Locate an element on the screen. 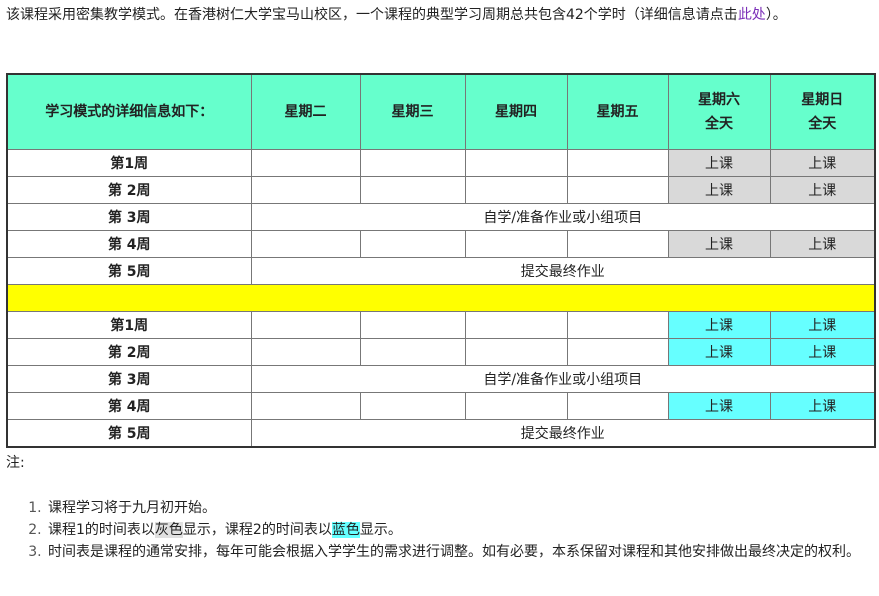 The image size is (879, 596). table-header-row: 学习模式的详细信息如下： 星期二 星期三 星期四 星期五 星期六全天 星期日全天 is located at coordinates (441, 111).